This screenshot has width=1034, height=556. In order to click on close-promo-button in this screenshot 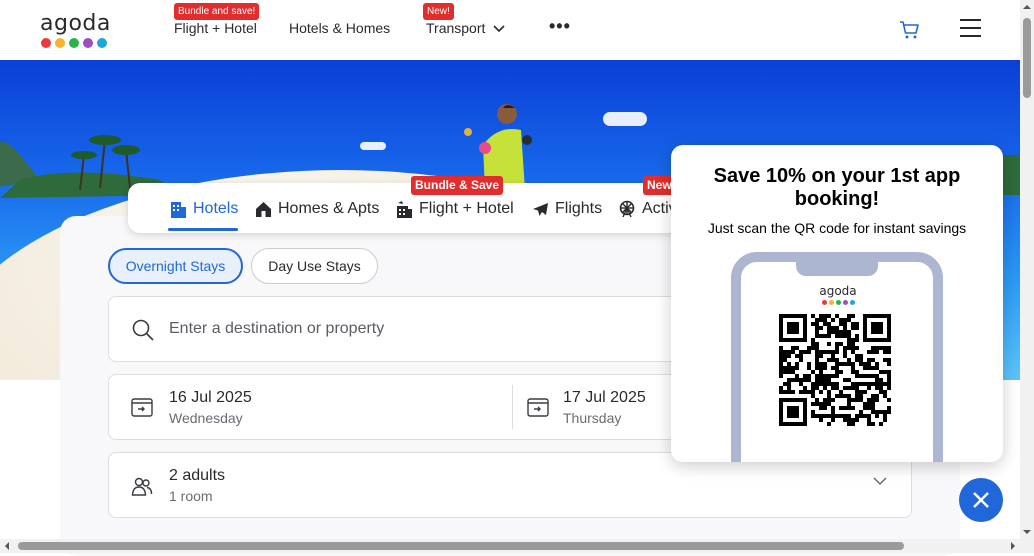, I will do `click(981, 500)`.